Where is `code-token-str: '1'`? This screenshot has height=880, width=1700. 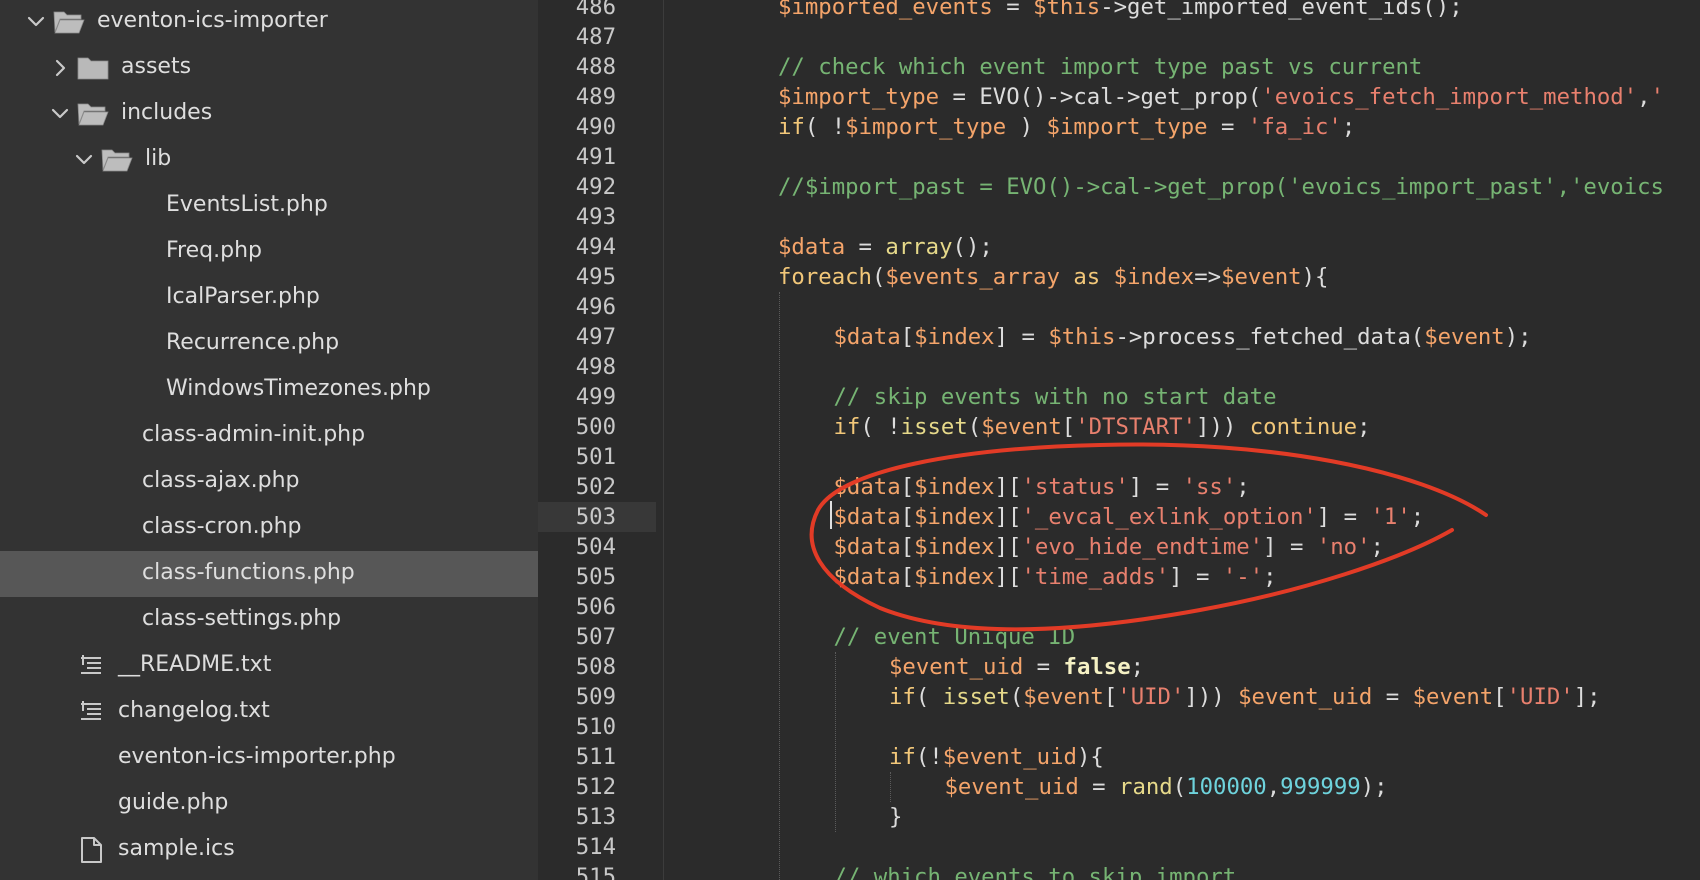
code-token-str: '1' is located at coordinates (1390, 517).